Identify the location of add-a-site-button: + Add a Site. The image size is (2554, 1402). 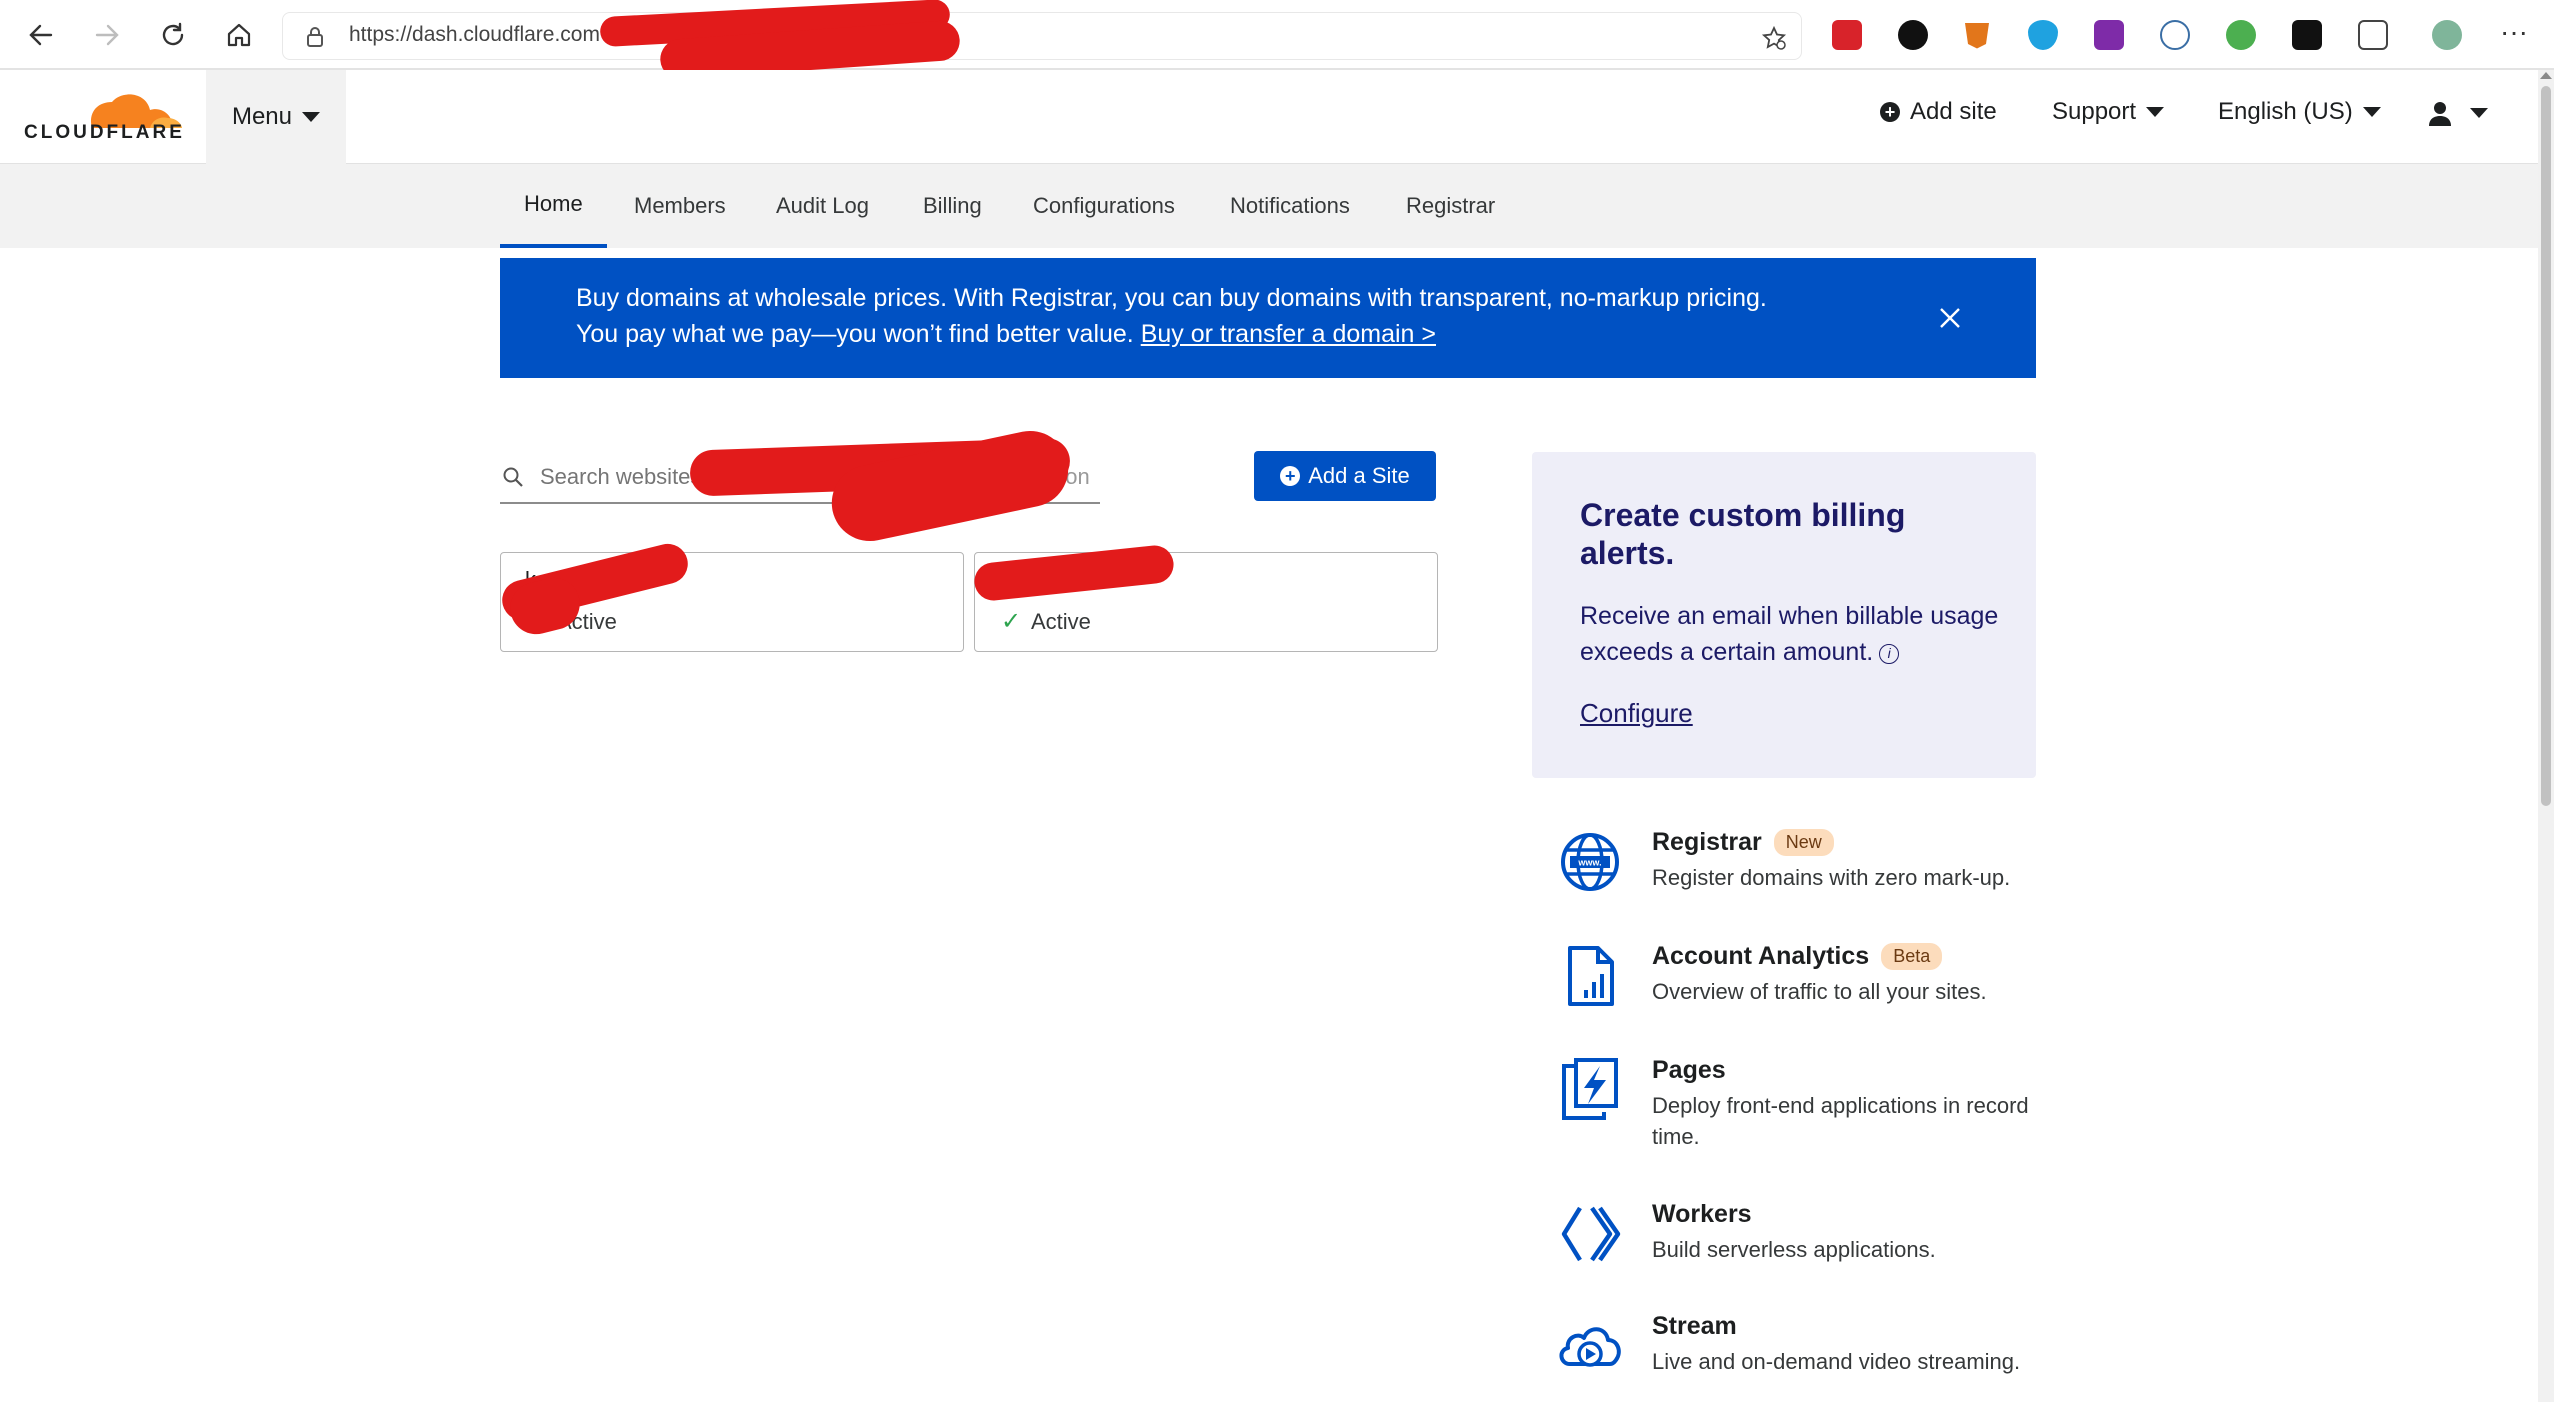
(1345, 476).